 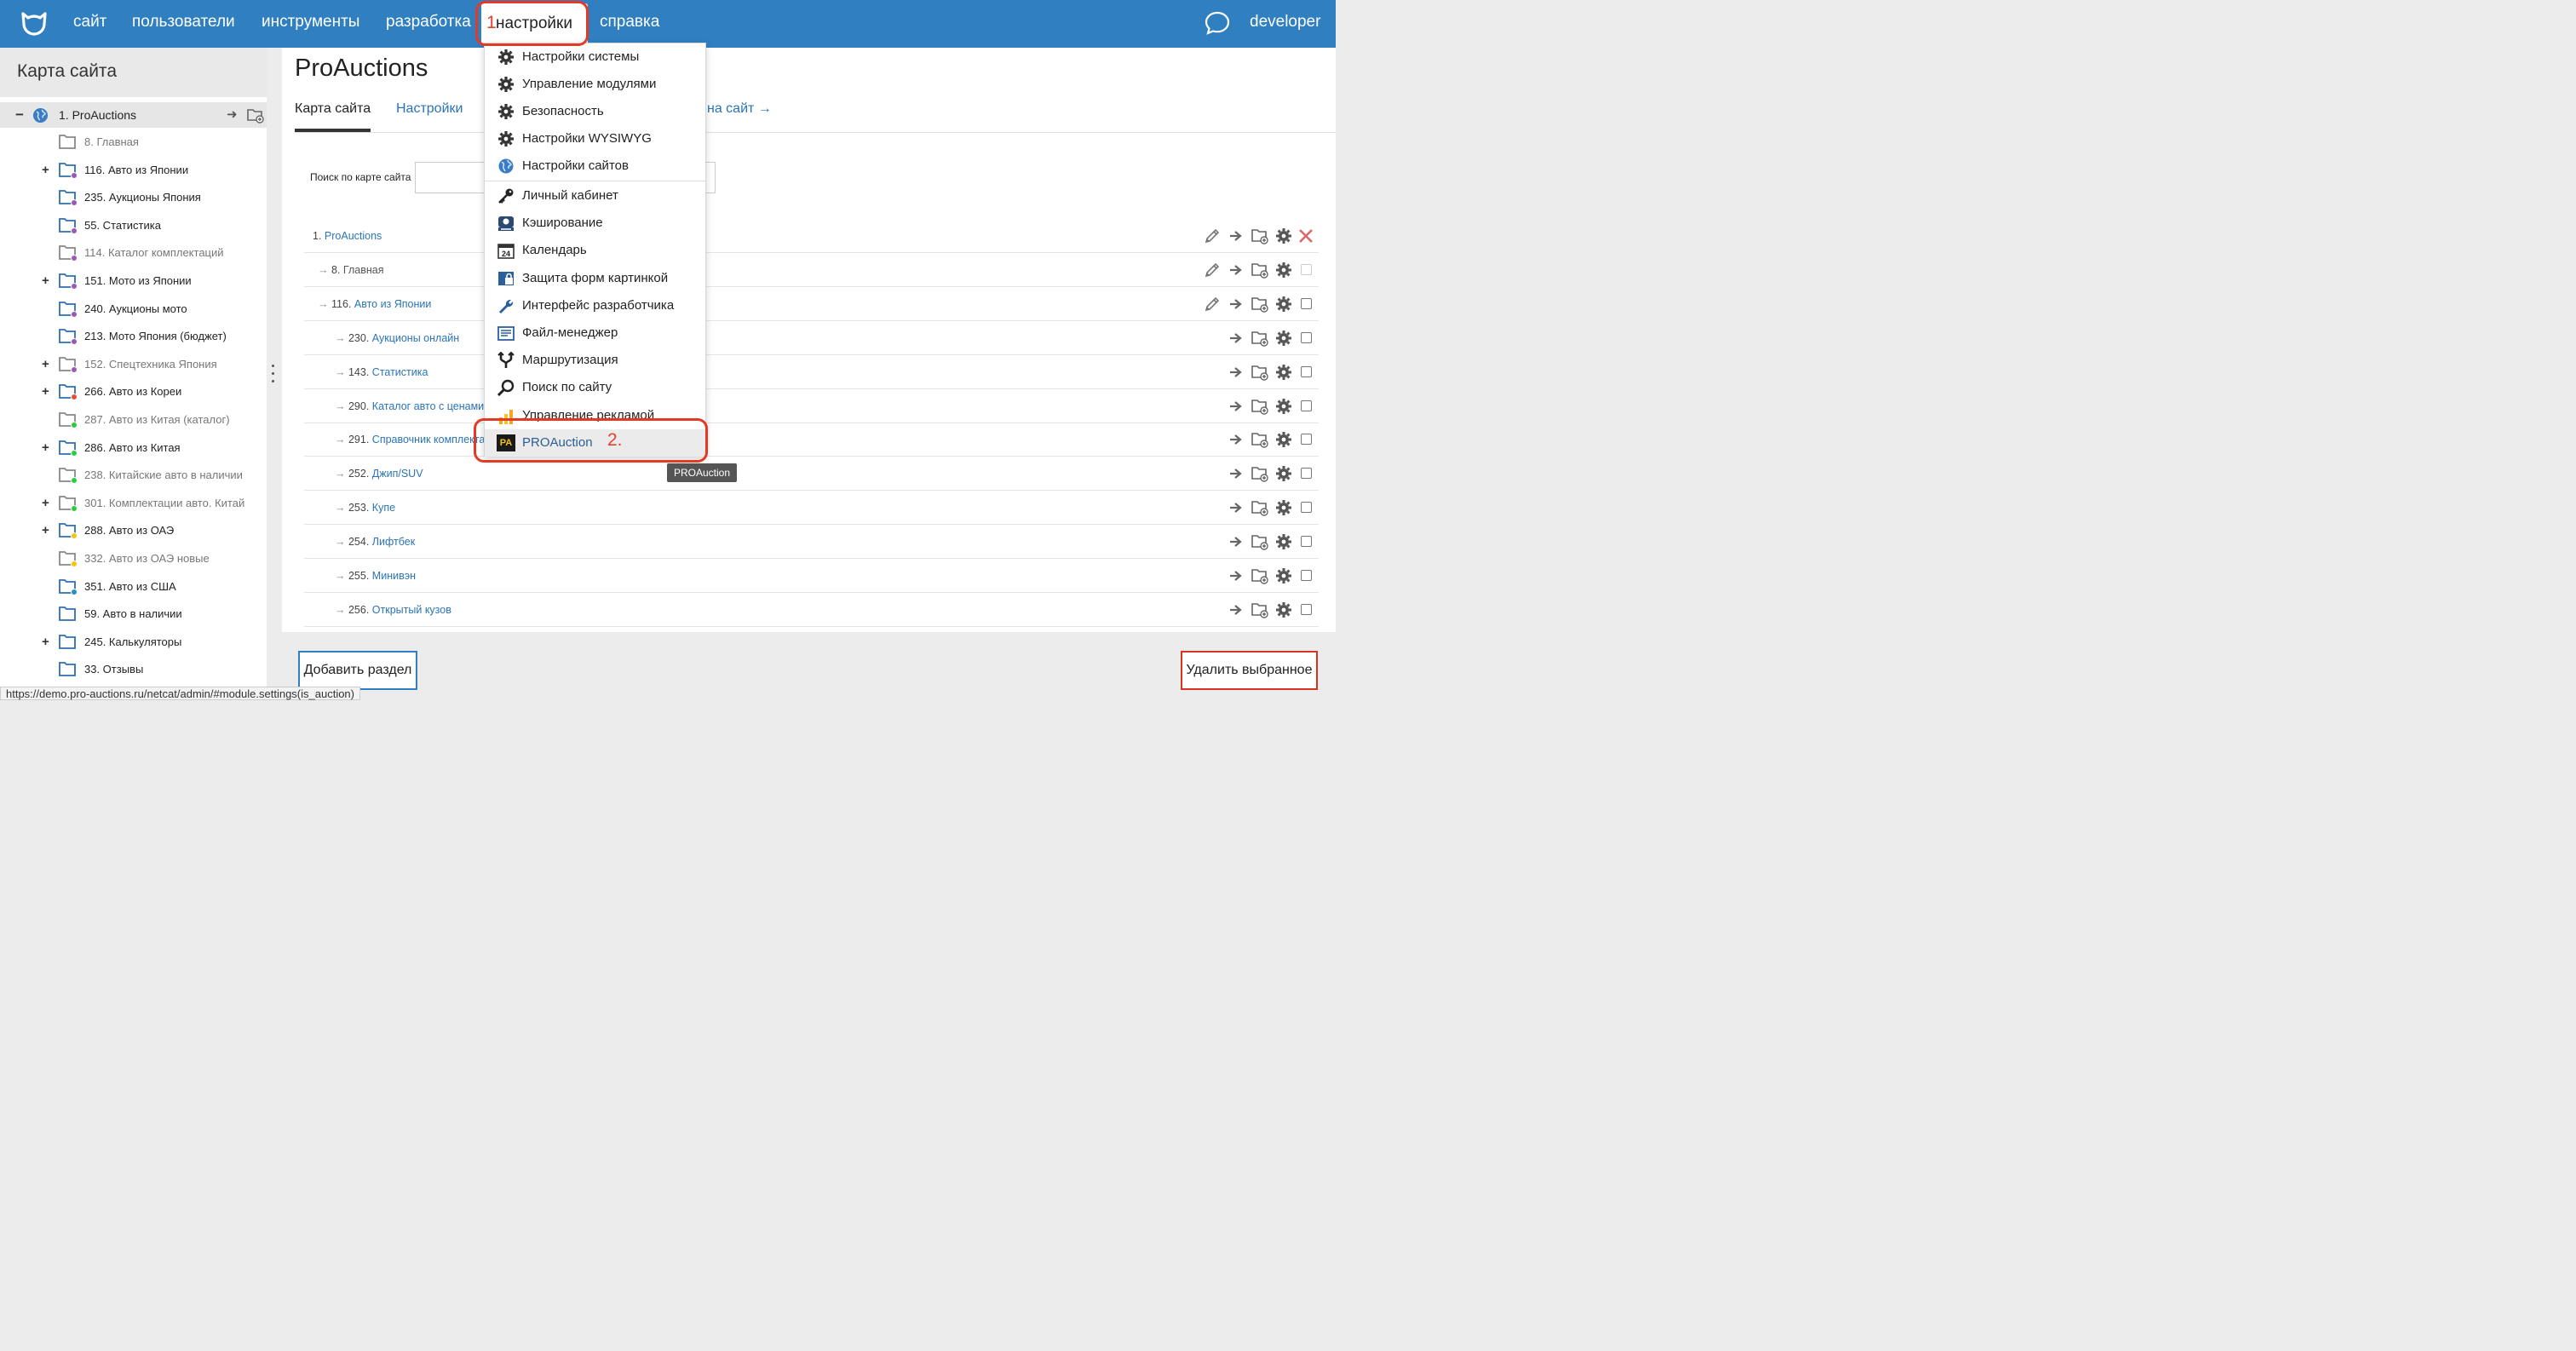 What do you see at coordinates (134, 448) in the screenshot?
I see `tree-item: +286. Авто из Китая` at bounding box center [134, 448].